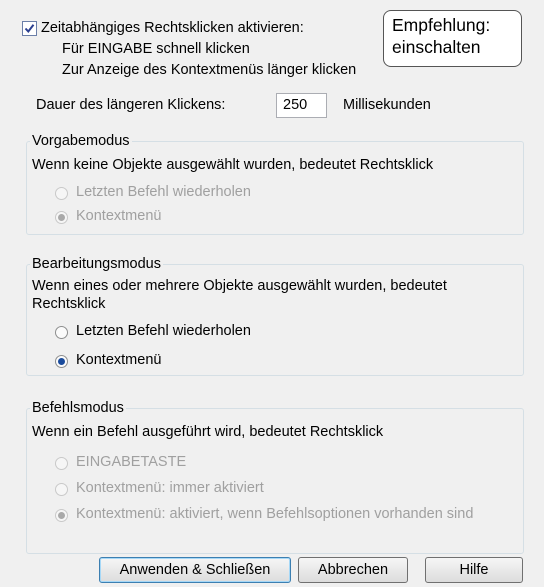  What do you see at coordinates (61, 361) in the screenshot?
I see `edit-context-radio` at bounding box center [61, 361].